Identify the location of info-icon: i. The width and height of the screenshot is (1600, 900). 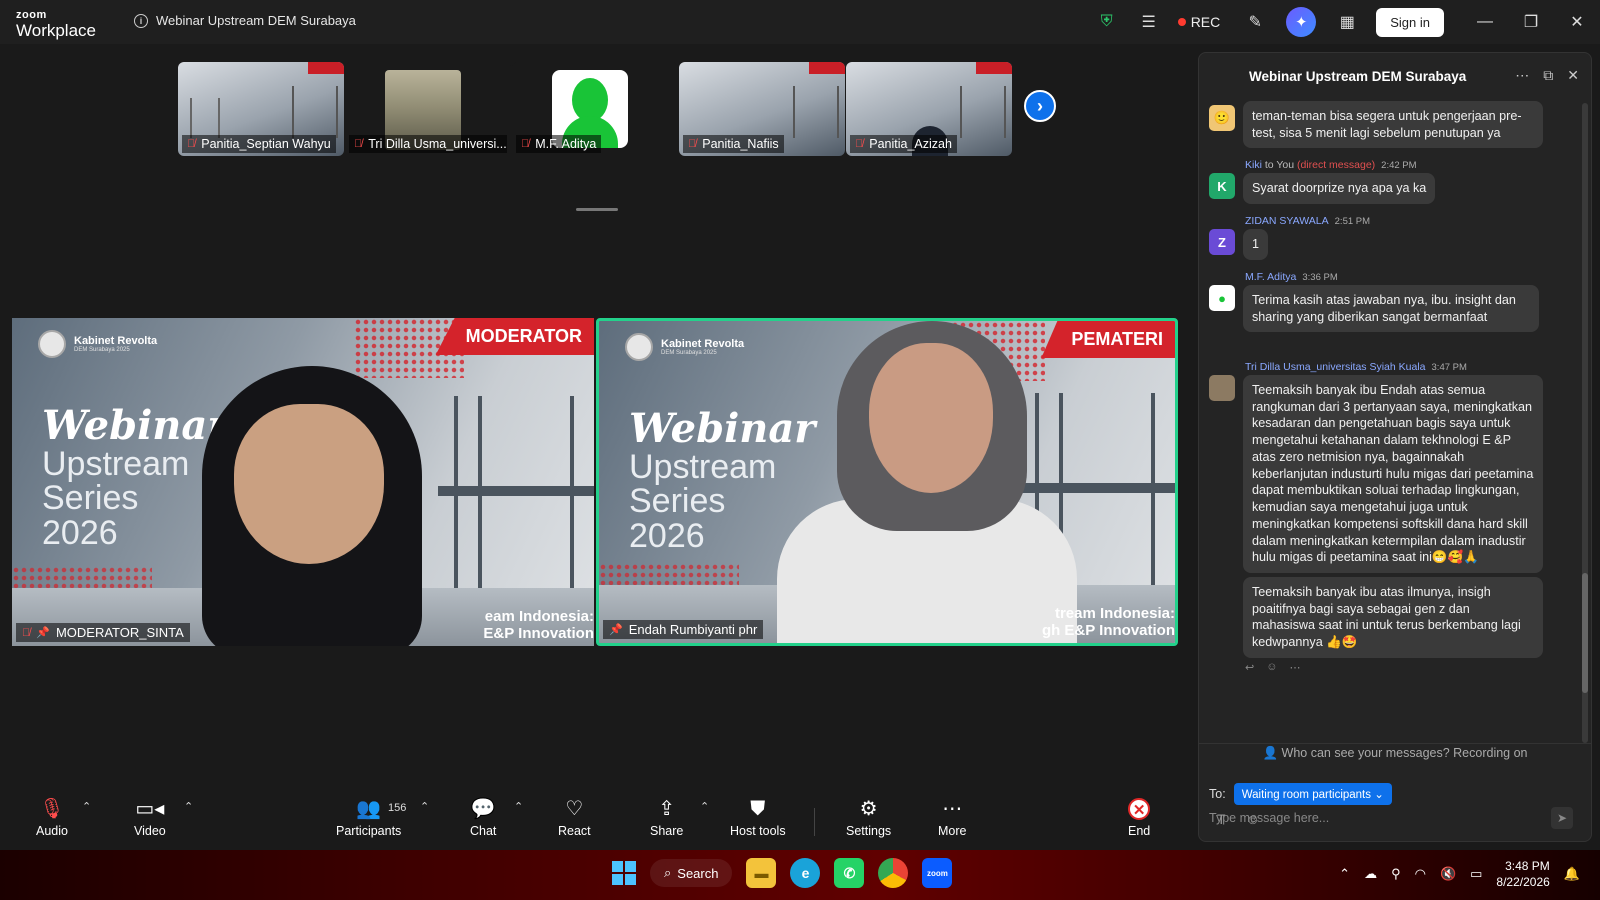
(141, 20).